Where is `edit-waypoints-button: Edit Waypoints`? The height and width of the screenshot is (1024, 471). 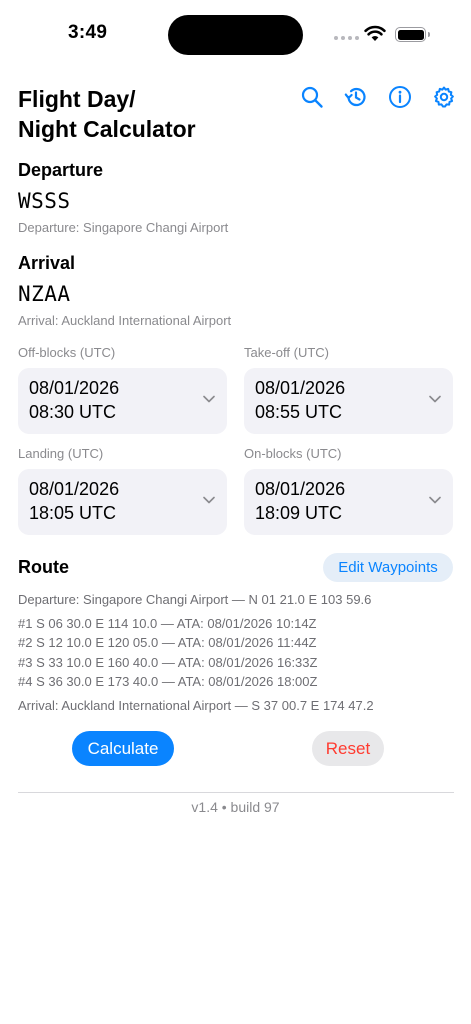
edit-waypoints-button: Edit Waypoints is located at coordinates (388, 567).